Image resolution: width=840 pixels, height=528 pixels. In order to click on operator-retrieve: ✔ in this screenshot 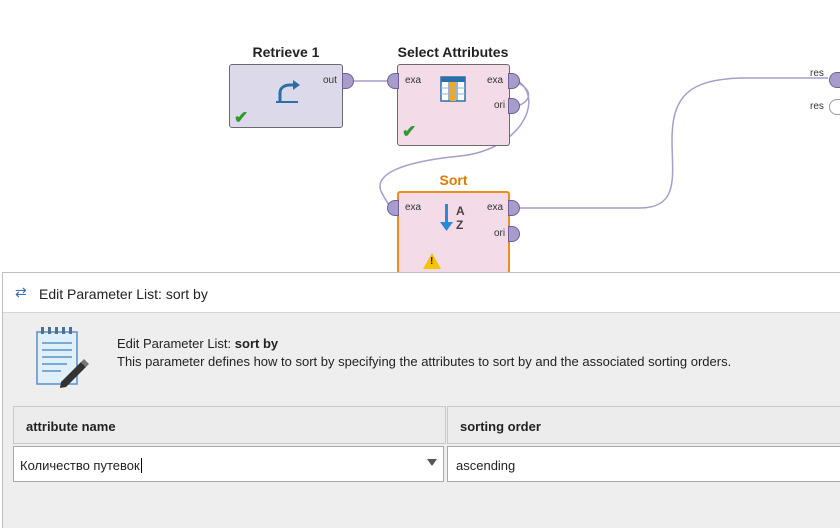, I will do `click(286, 96)`.